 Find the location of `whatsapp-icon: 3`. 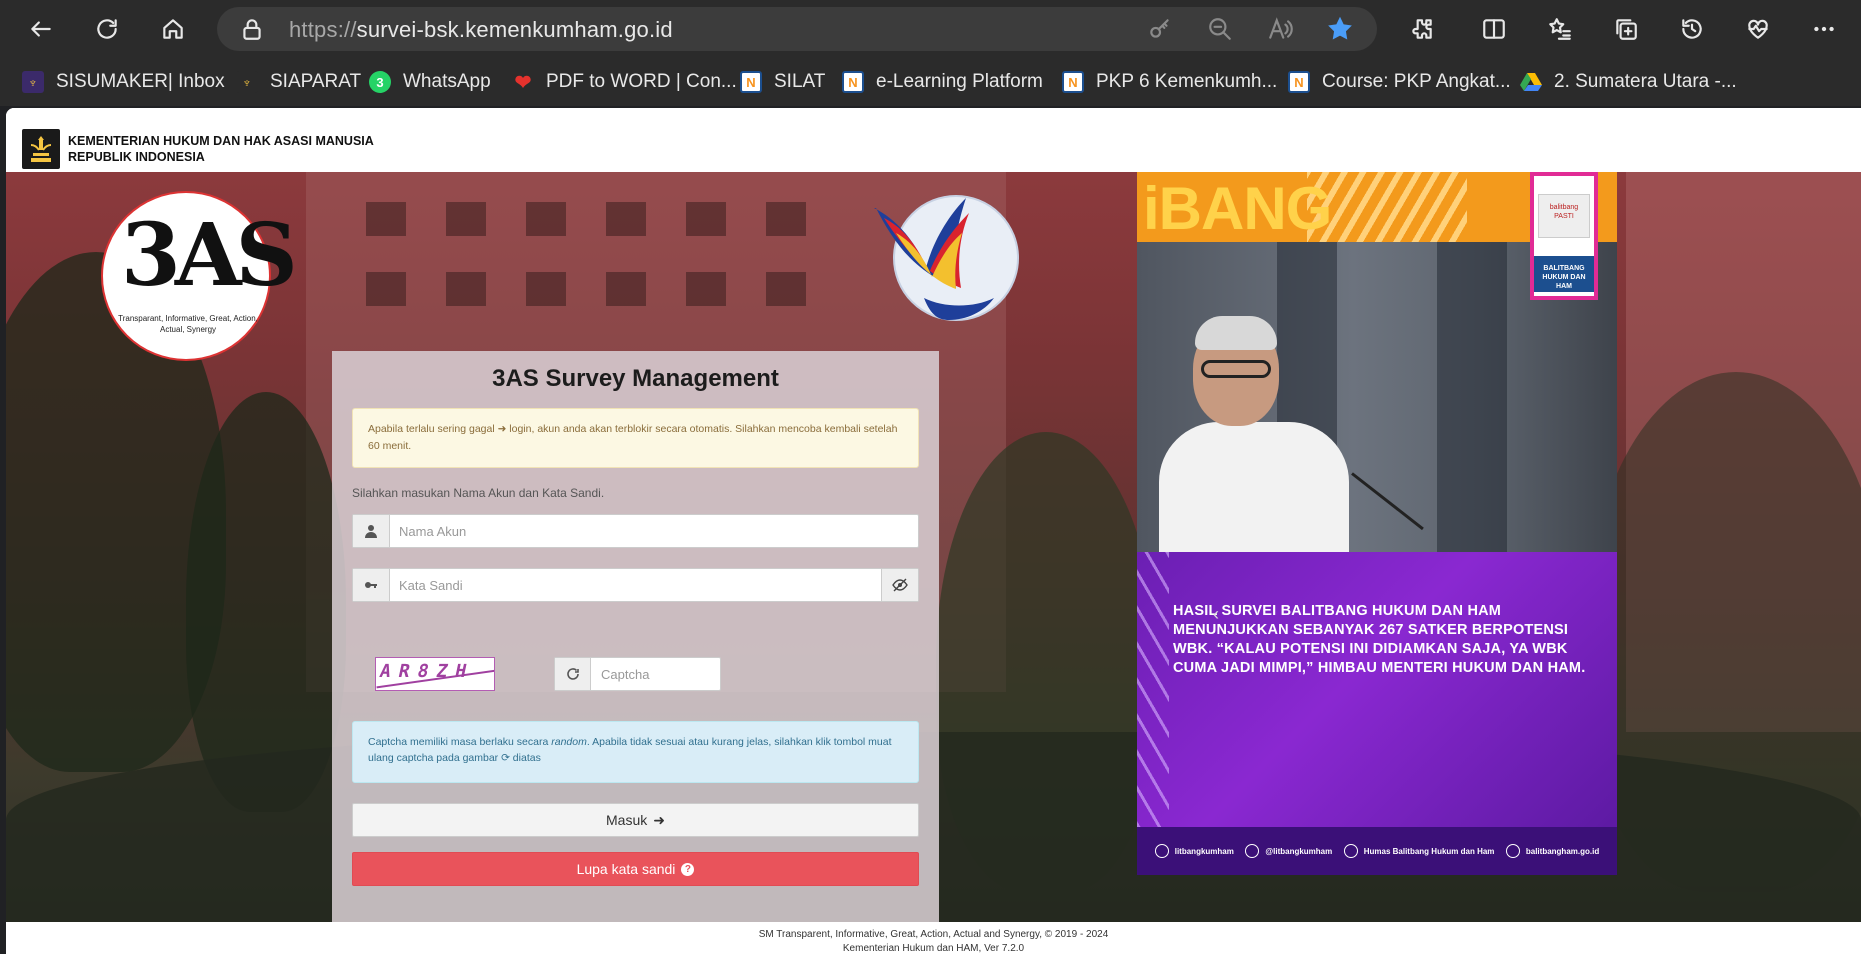

whatsapp-icon: 3 is located at coordinates (380, 82).